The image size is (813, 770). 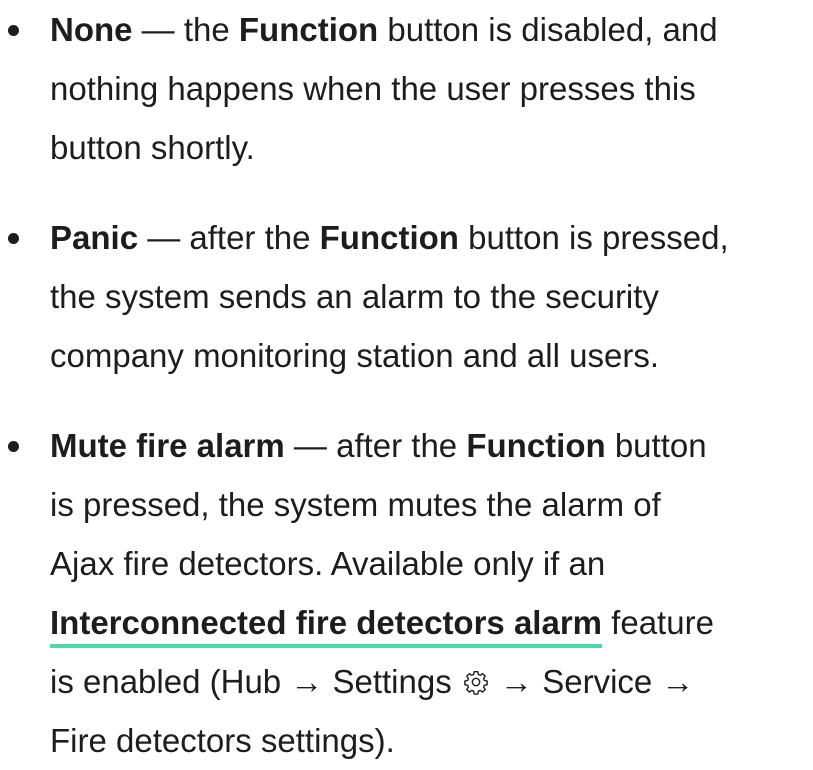 I want to click on text-run: feature, so click(x=658, y=622).